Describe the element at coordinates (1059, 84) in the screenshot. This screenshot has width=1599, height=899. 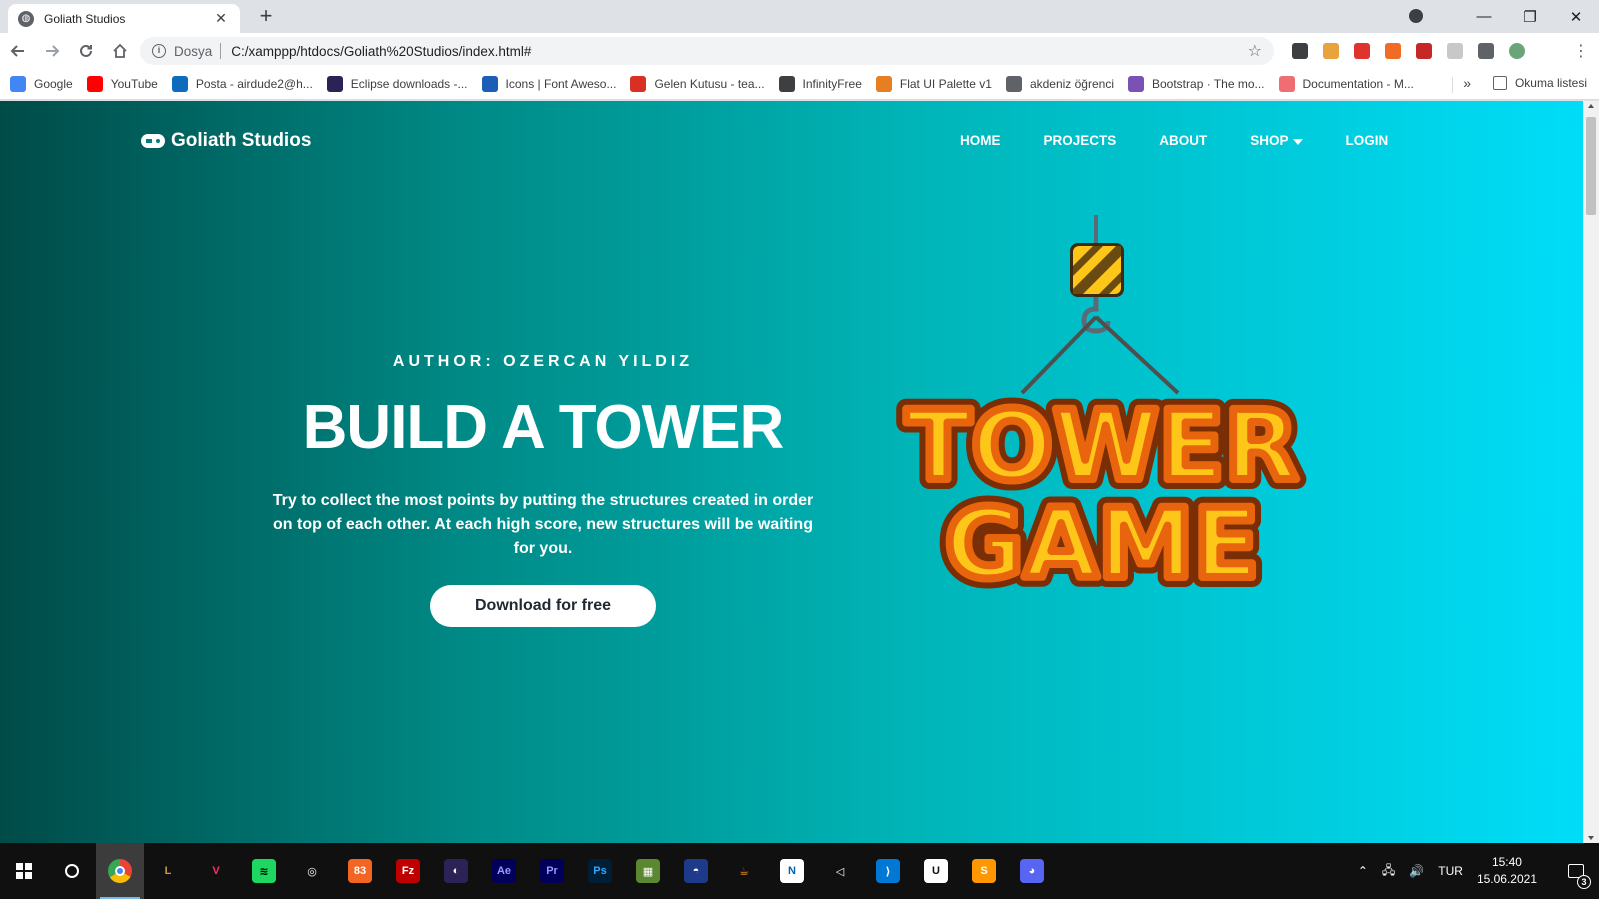
I see `bookmark-item: akdeniz öğrenci` at that location.